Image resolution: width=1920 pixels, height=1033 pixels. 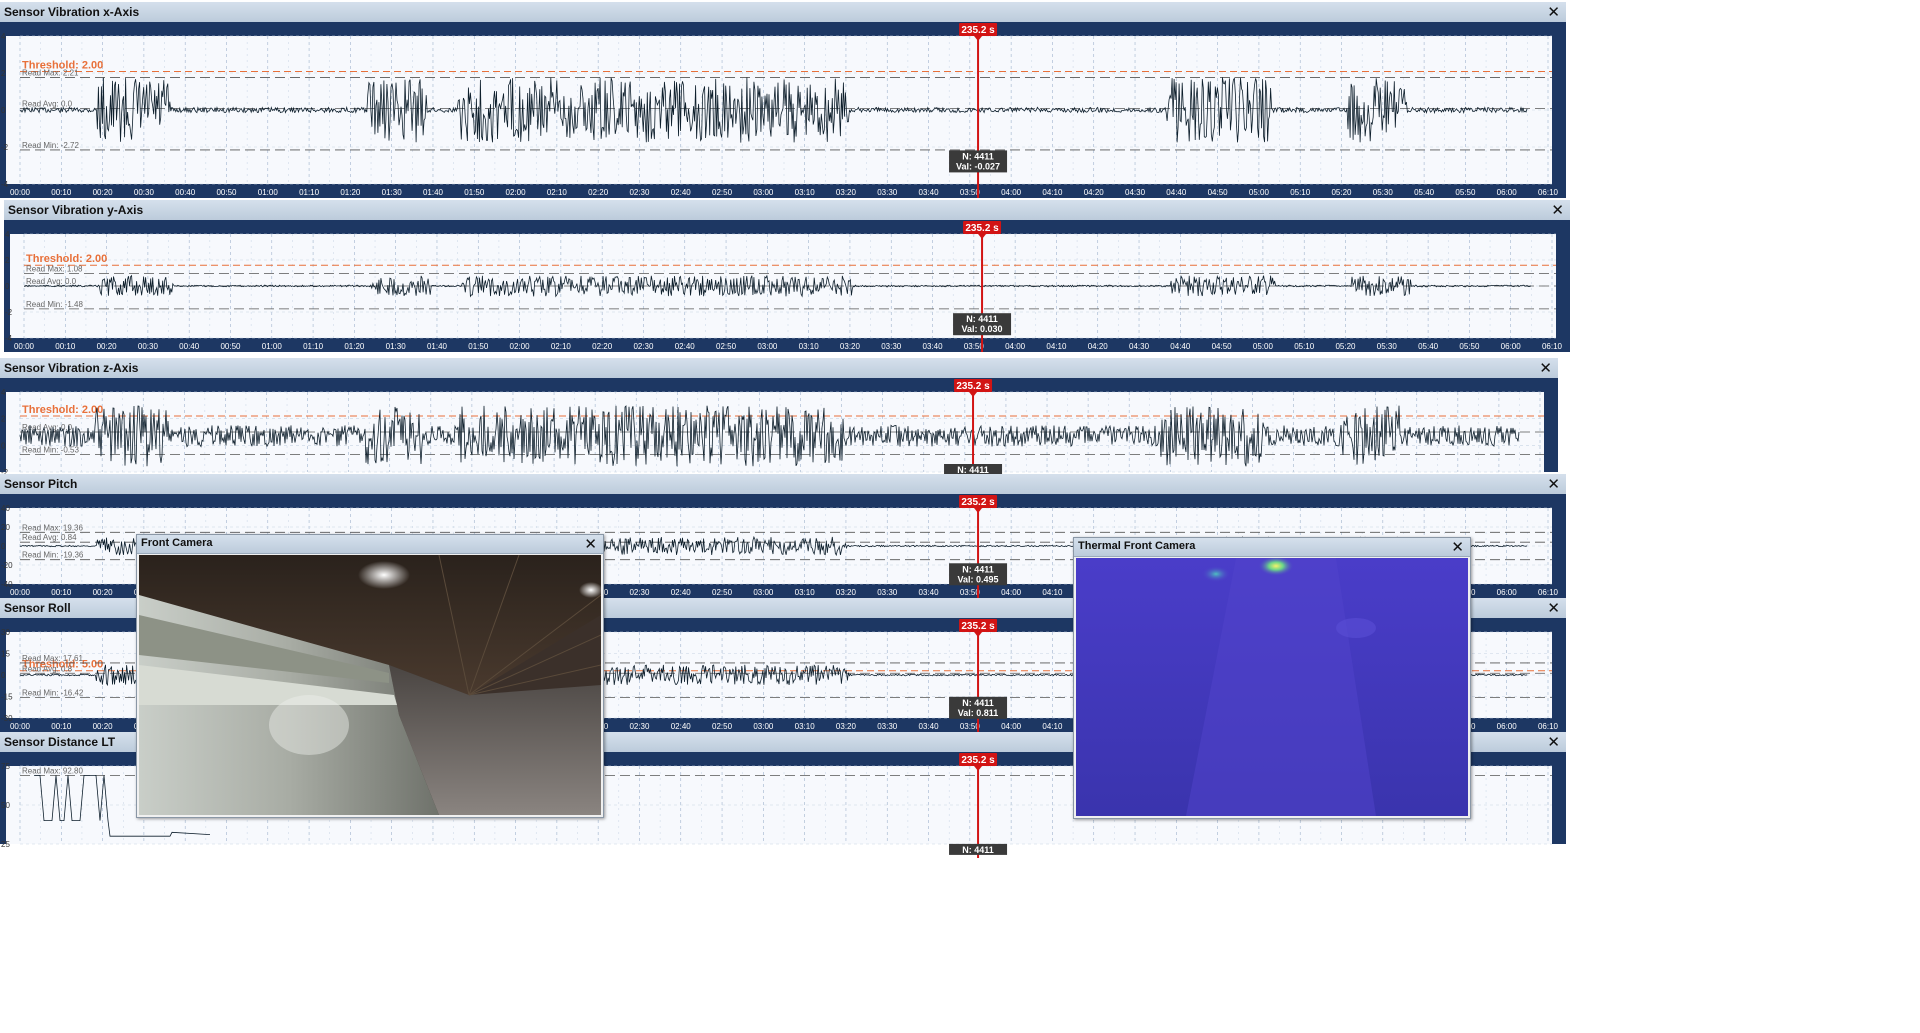 I want to click on y-tick-label: 4, so click(x=3, y=392).